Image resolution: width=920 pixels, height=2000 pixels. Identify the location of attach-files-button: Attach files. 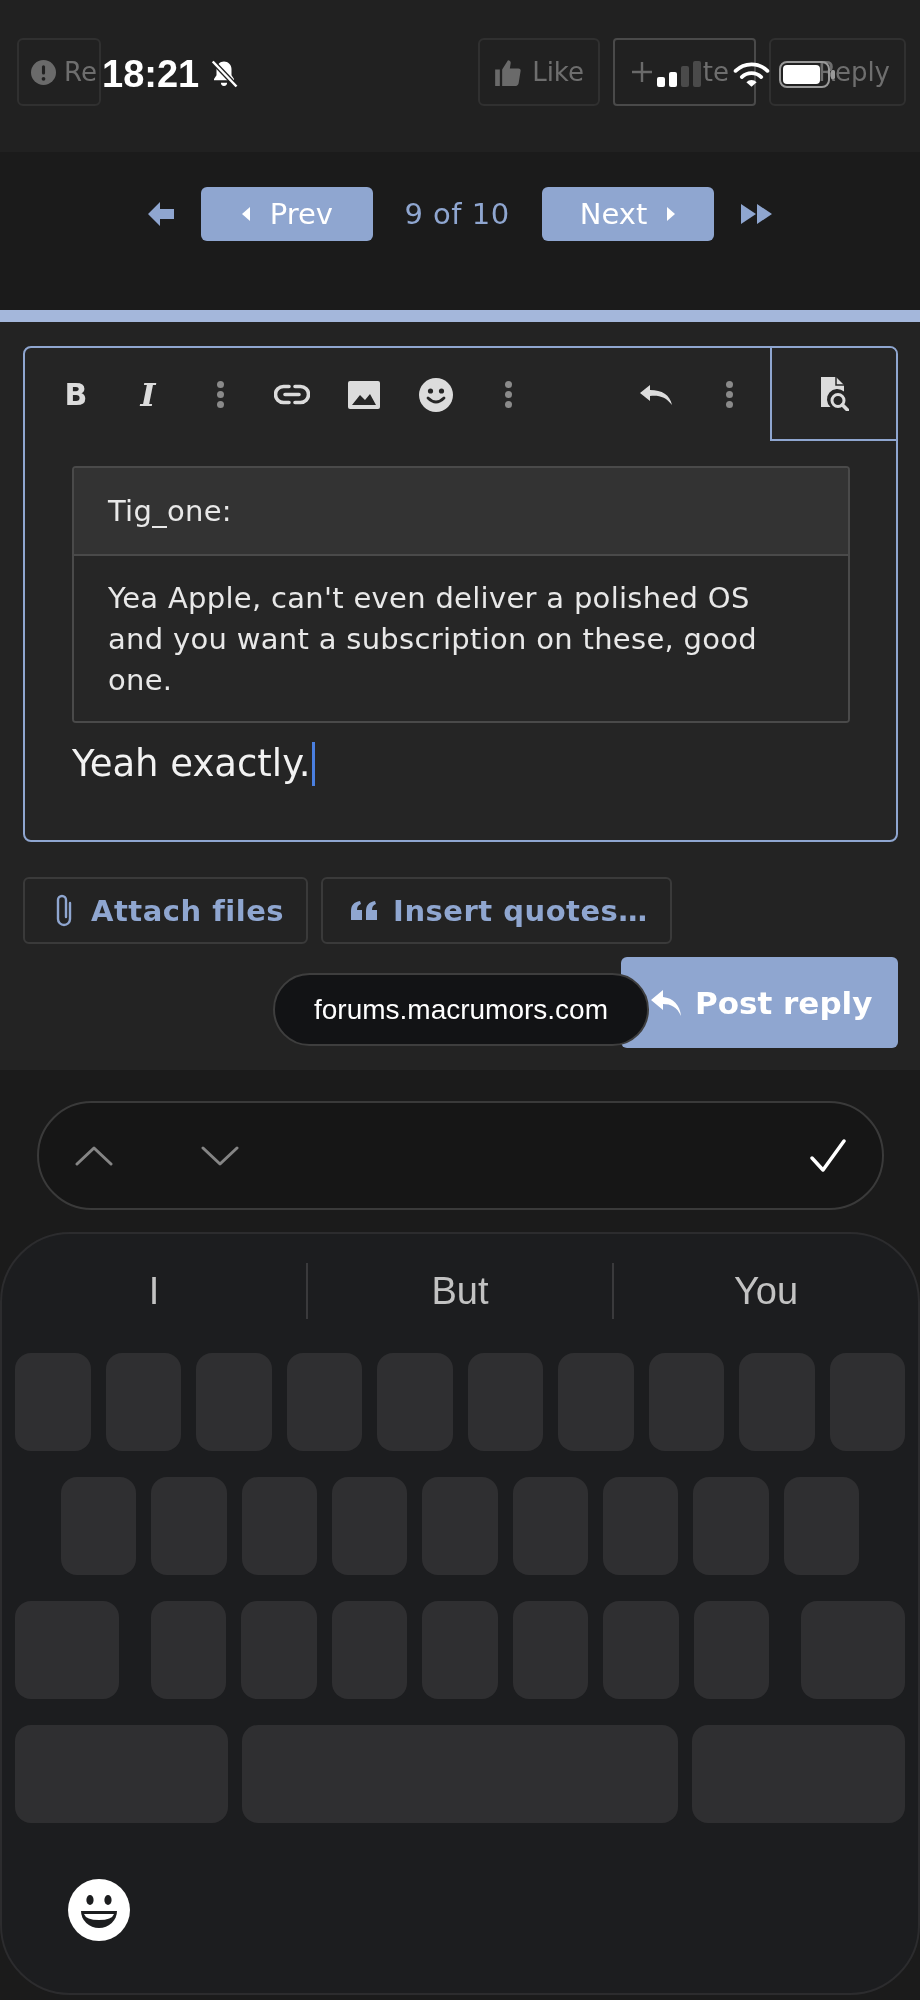
(166, 910).